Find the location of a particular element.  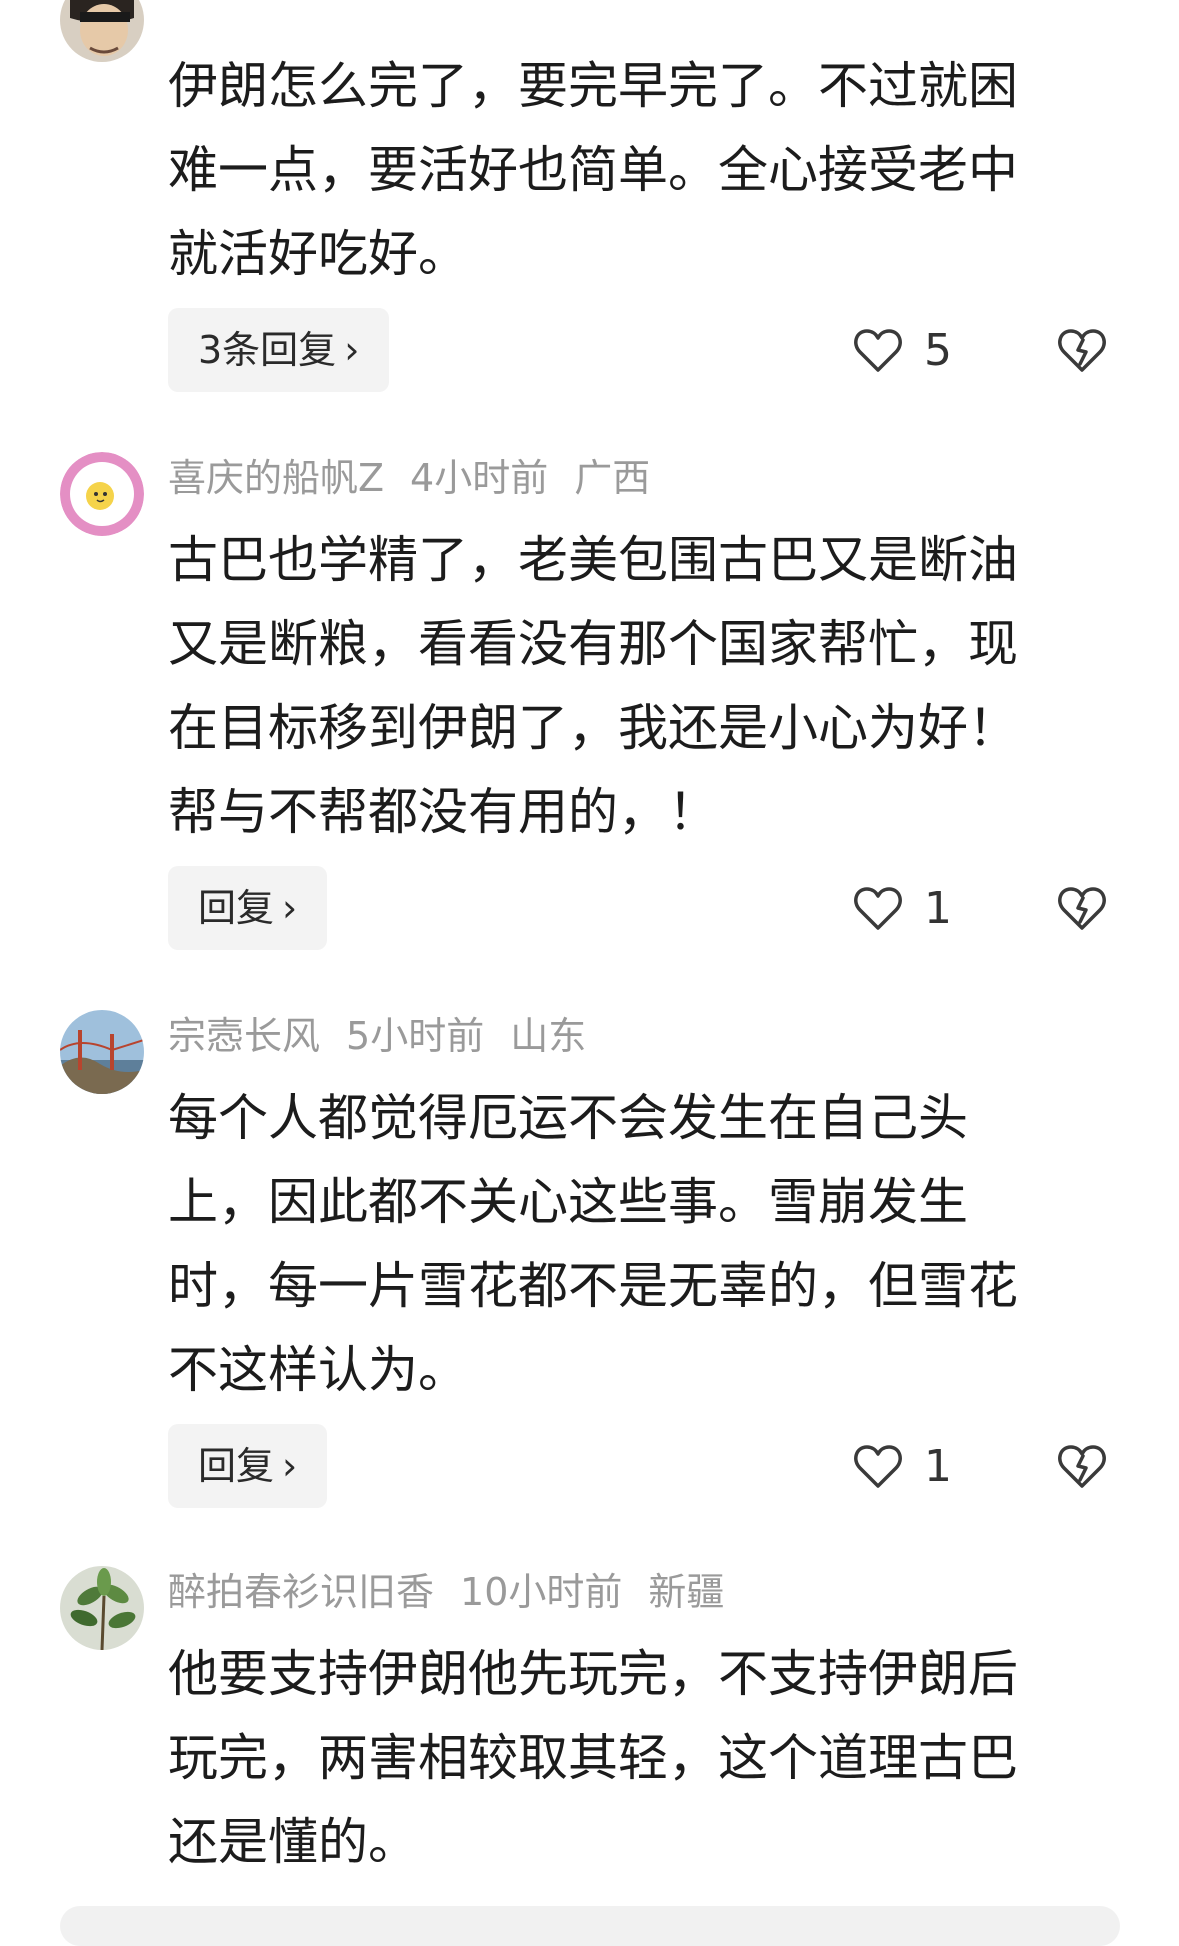

timestamp: 4小时前 is located at coordinates (479, 478).